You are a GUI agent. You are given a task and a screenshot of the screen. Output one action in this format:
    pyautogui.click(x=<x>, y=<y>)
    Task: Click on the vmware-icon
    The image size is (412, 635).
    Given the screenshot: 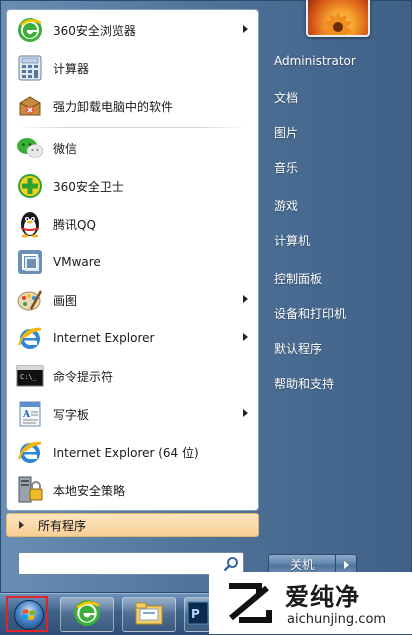 What is the action you would take?
    pyautogui.click(x=30, y=262)
    